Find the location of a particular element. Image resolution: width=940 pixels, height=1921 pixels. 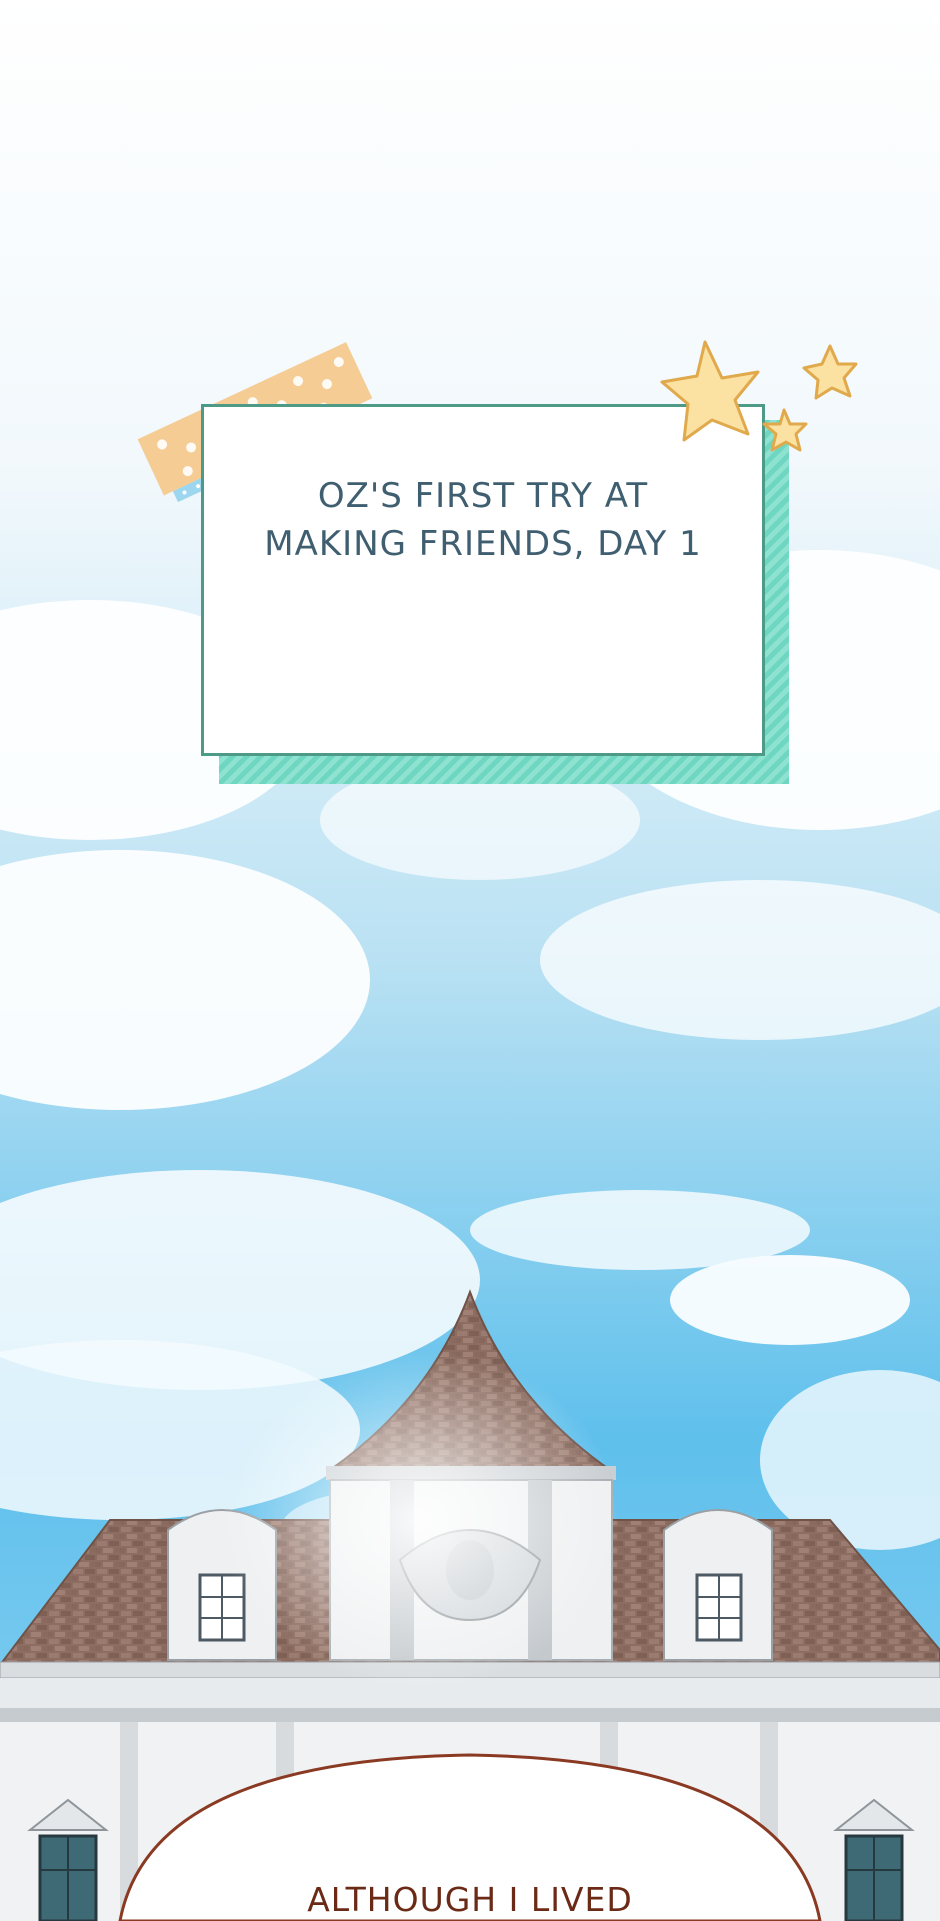

speech-bubble-text: ALTHOUGH I LIVED is located at coordinates (470, 1899).